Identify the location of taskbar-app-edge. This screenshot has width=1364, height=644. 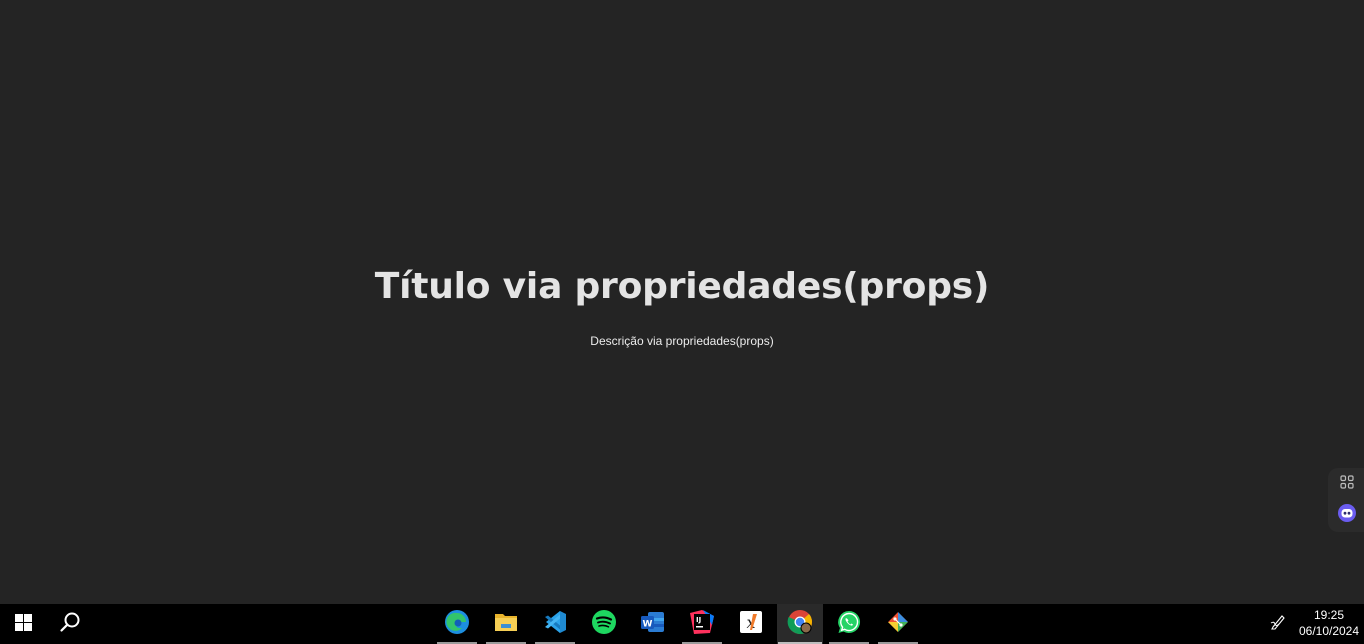
(457, 624).